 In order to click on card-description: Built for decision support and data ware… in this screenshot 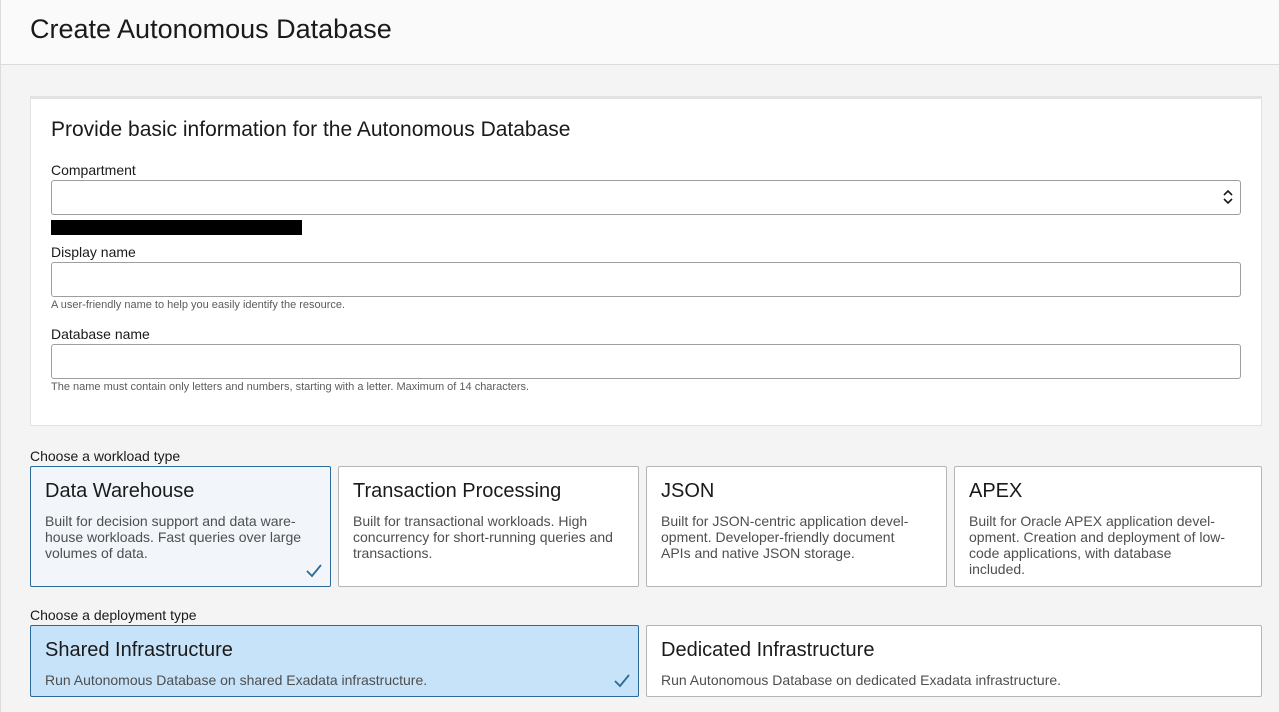, I will do `click(173, 537)`.